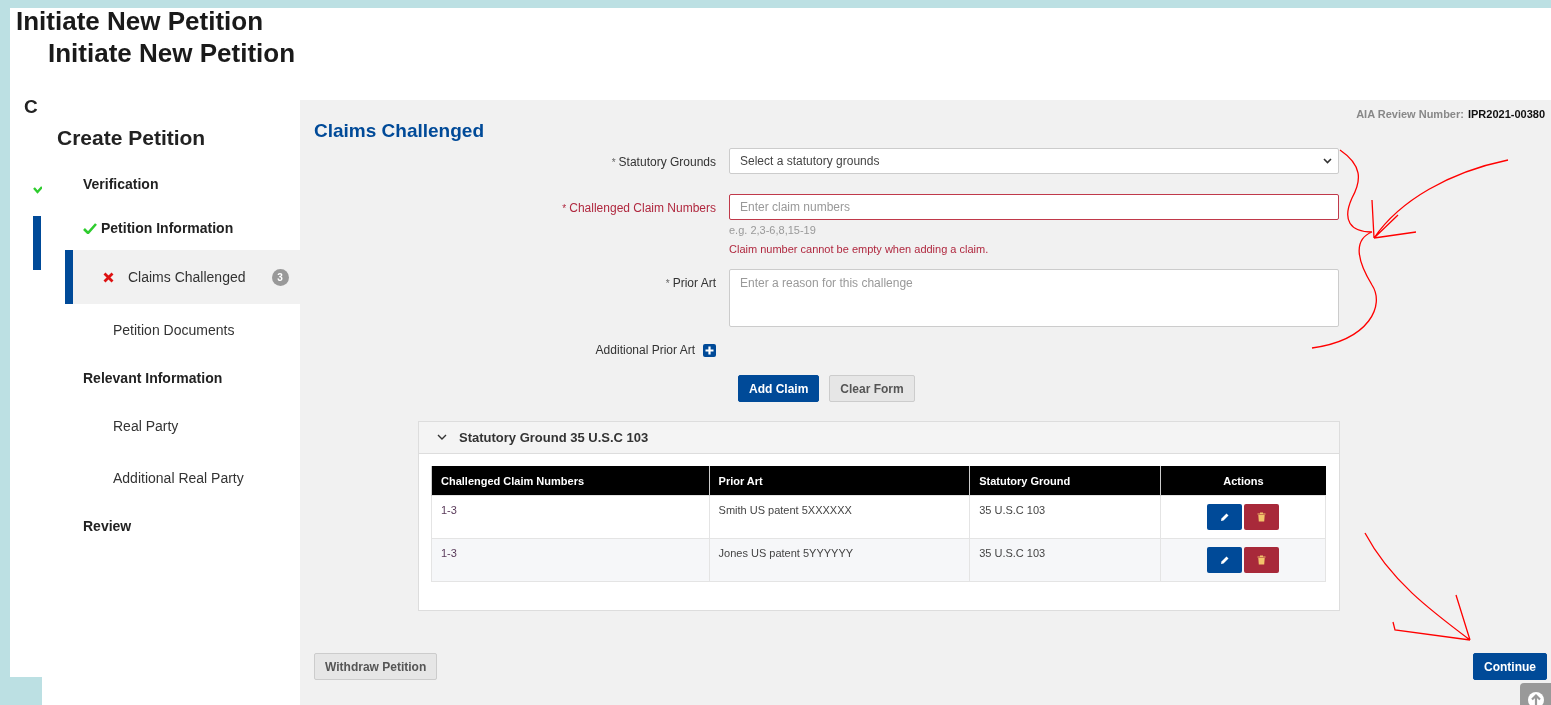 The height and width of the screenshot is (705, 1551). I want to click on footer-button: Withdraw Petition, so click(376, 666).